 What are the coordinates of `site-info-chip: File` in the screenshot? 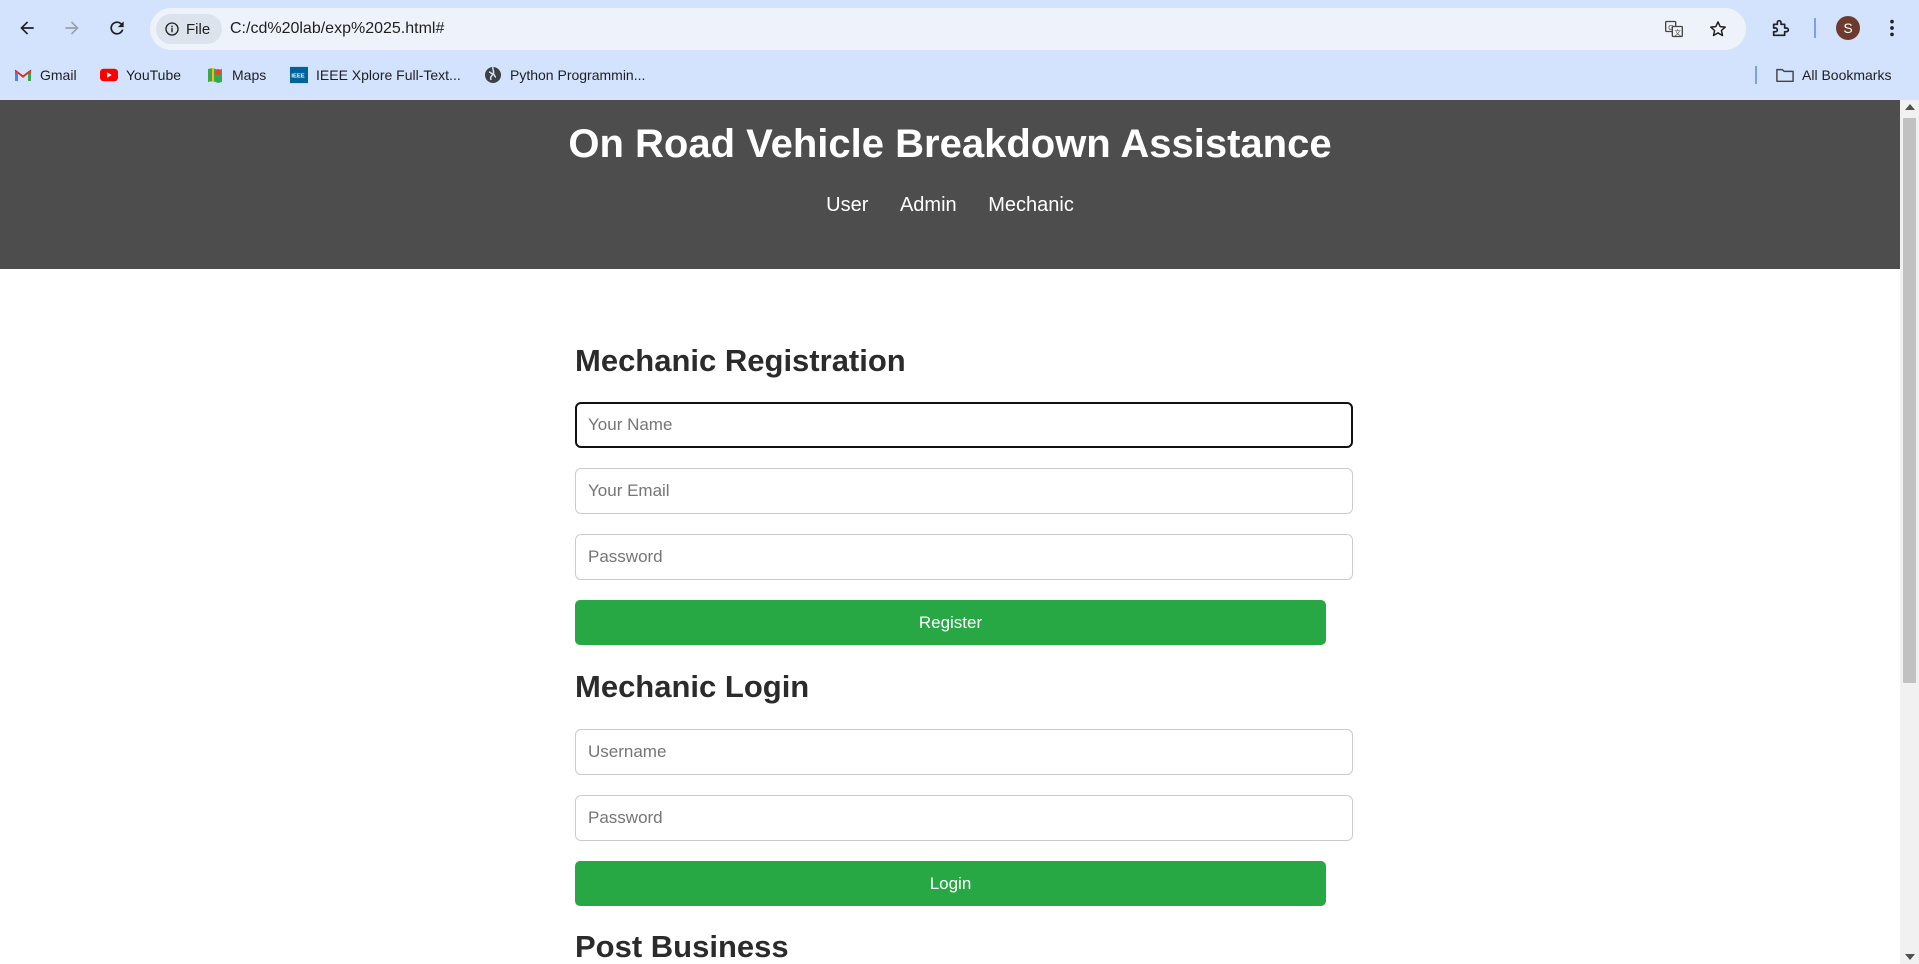 It's located at (189, 29).